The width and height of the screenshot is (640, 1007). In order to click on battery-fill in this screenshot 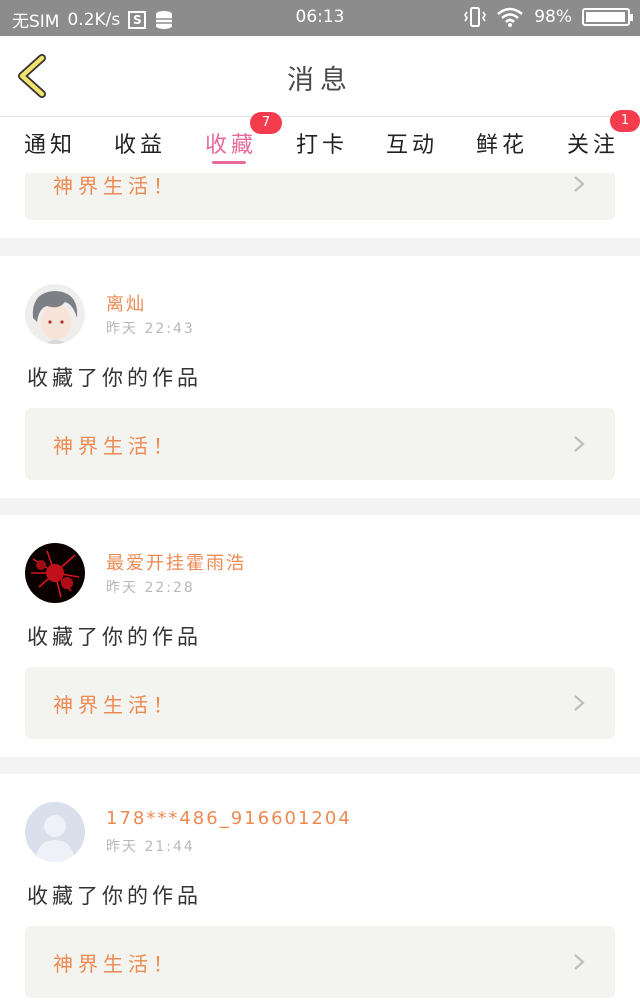, I will do `click(605, 17)`.